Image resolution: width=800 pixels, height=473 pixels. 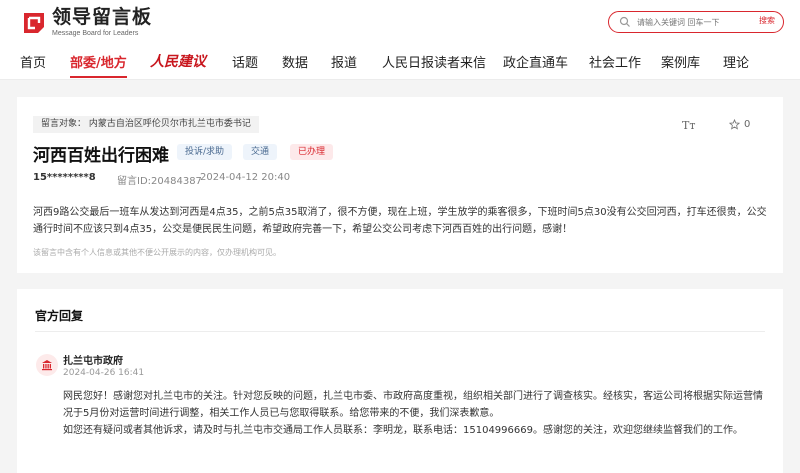 I want to click on nav-item-ministries: 部委/地方, so click(x=98, y=65).